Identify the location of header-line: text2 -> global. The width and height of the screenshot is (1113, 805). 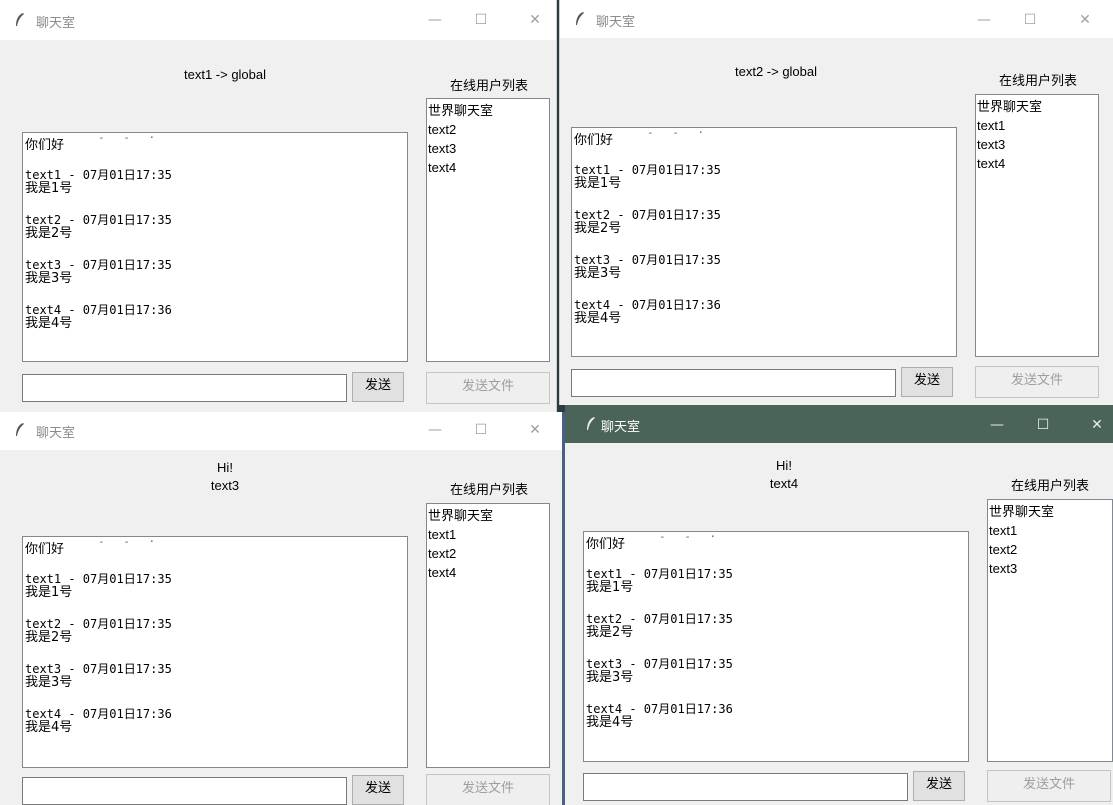
(776, 71).